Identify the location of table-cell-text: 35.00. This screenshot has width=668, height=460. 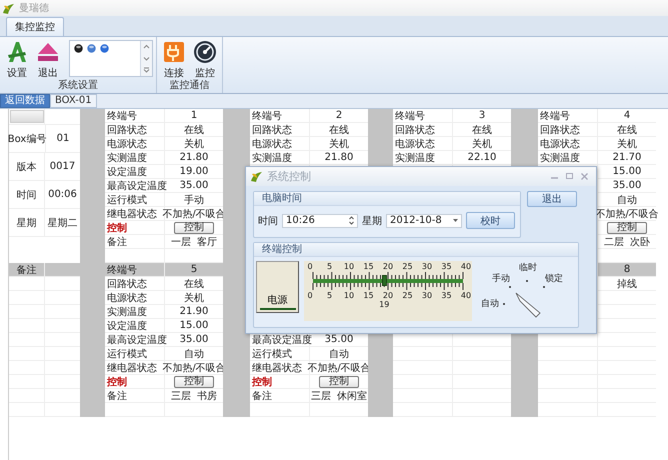
(627, 185).